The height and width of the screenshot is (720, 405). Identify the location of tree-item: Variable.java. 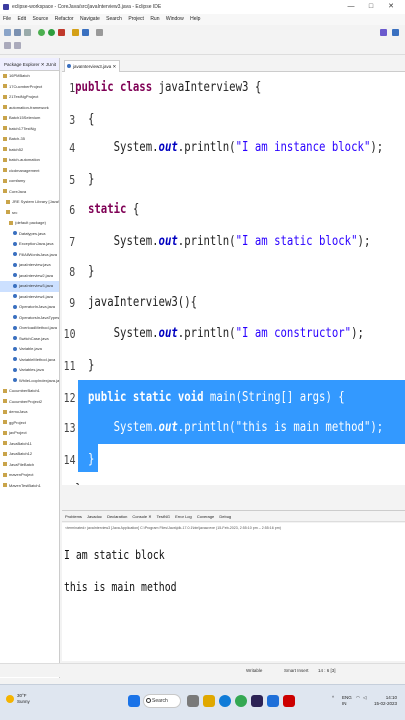
(29, 349).